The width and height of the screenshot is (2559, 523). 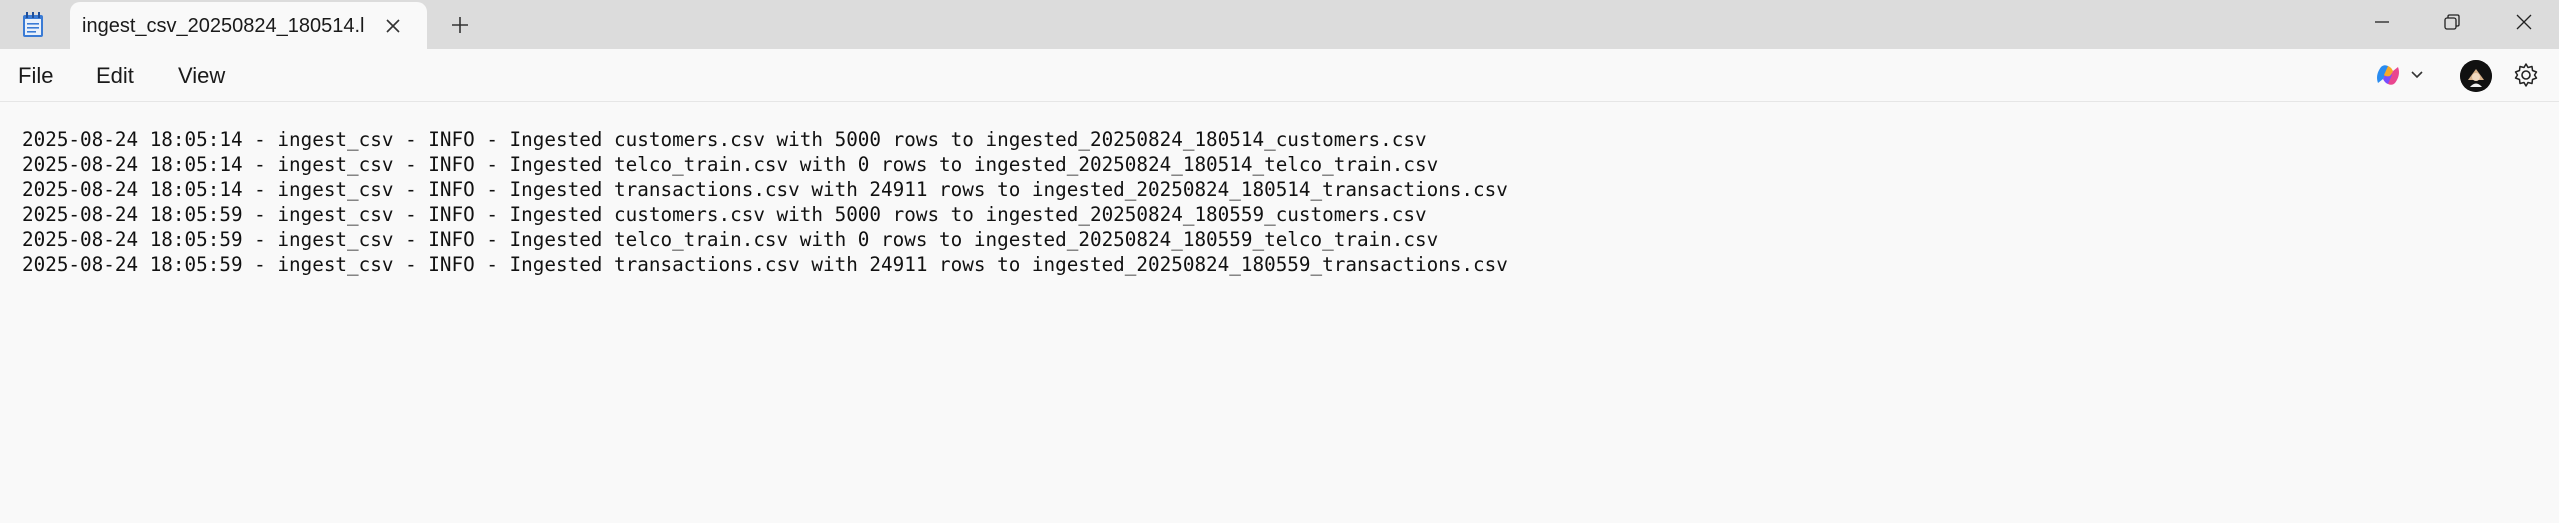 What do you see at coordinates (2388, 75) in the screenshot?
I see `copilot-icon` at bounding box center [2388, 75].